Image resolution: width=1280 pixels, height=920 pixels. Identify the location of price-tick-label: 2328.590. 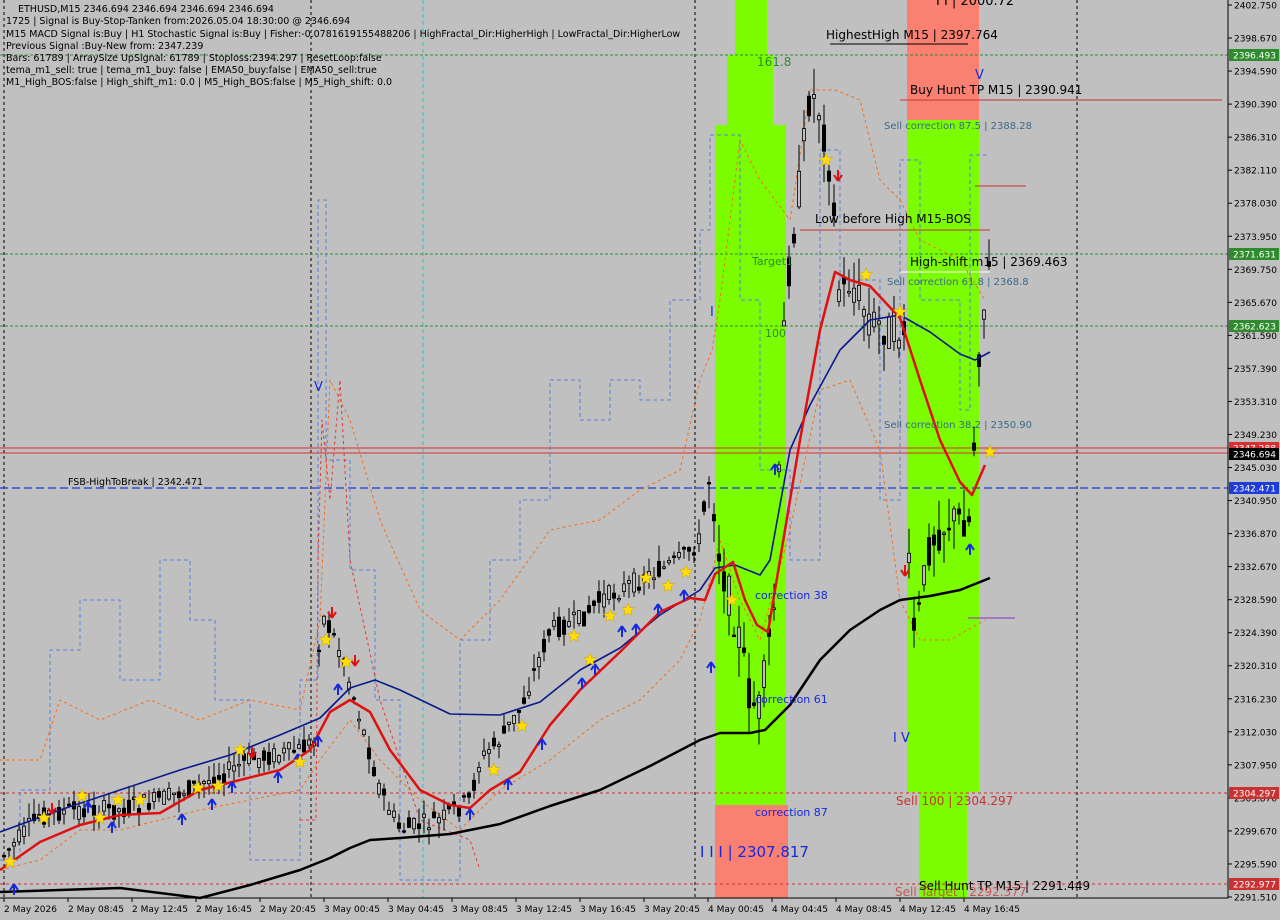
(1255, 601).